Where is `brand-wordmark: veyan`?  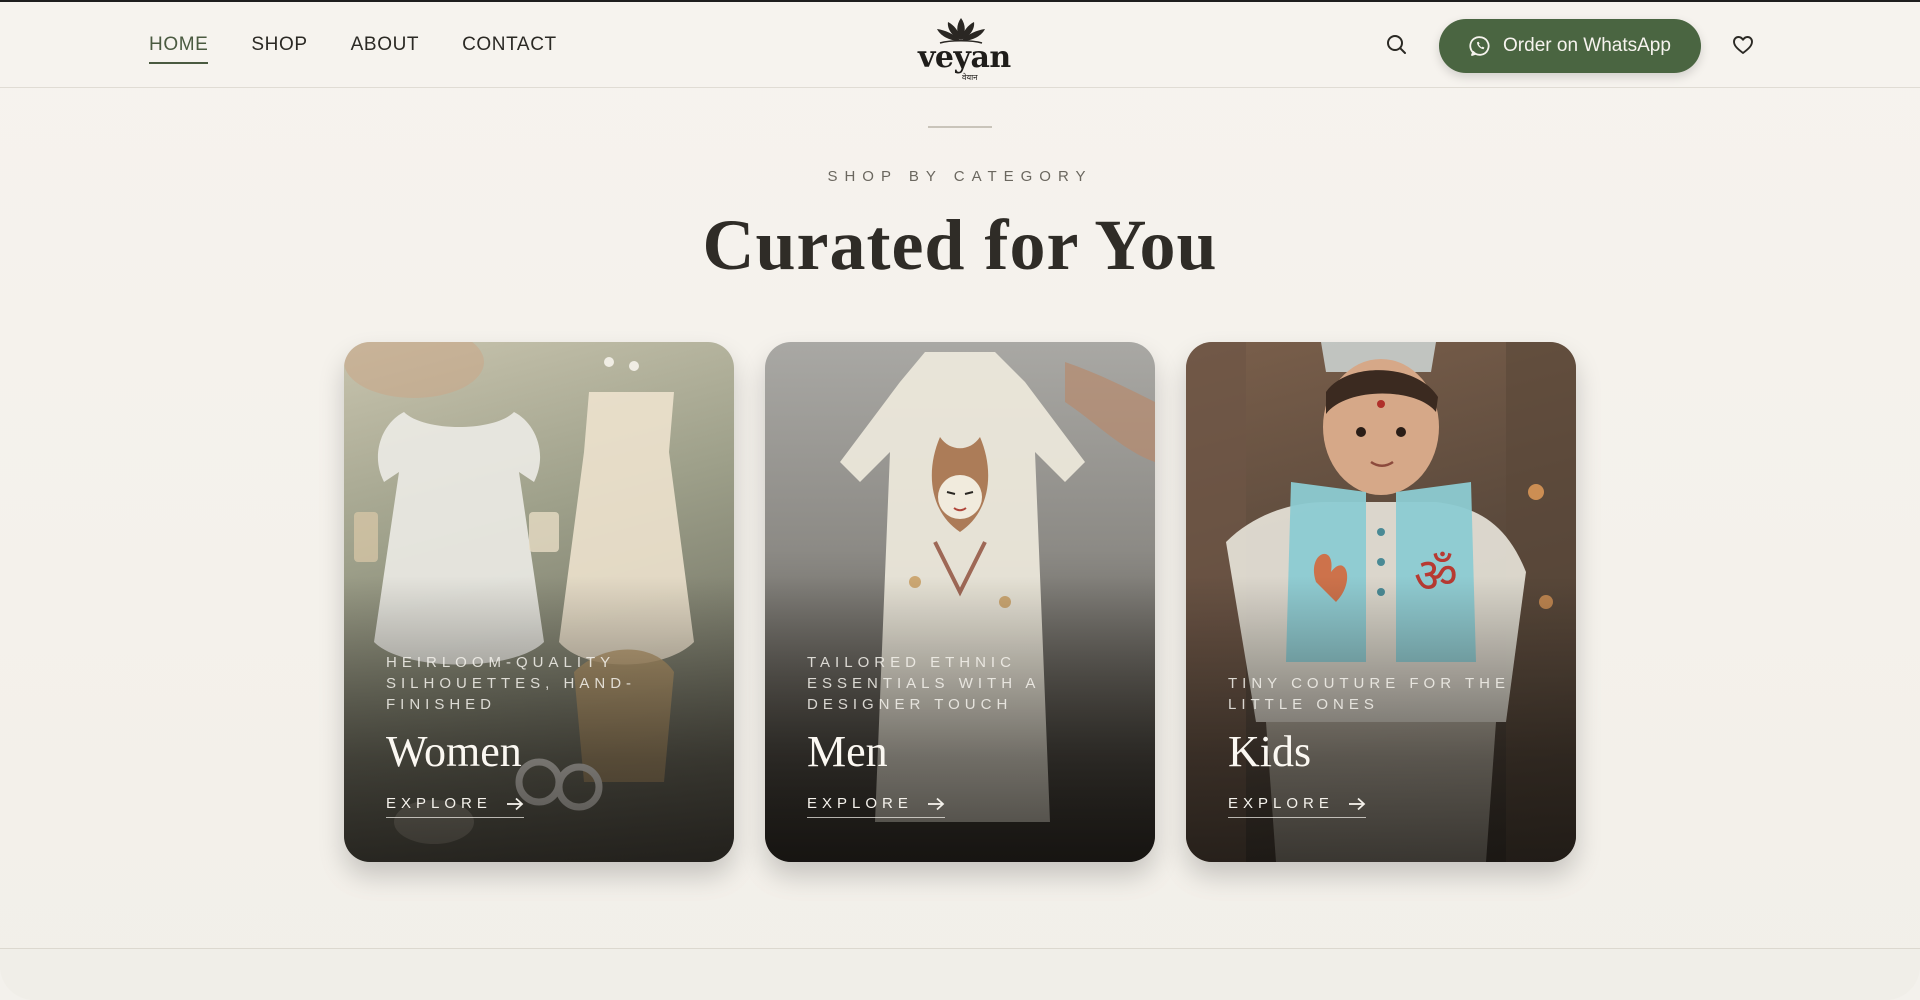 brand-wordmark: veyan is located at coordinates (964, 57).